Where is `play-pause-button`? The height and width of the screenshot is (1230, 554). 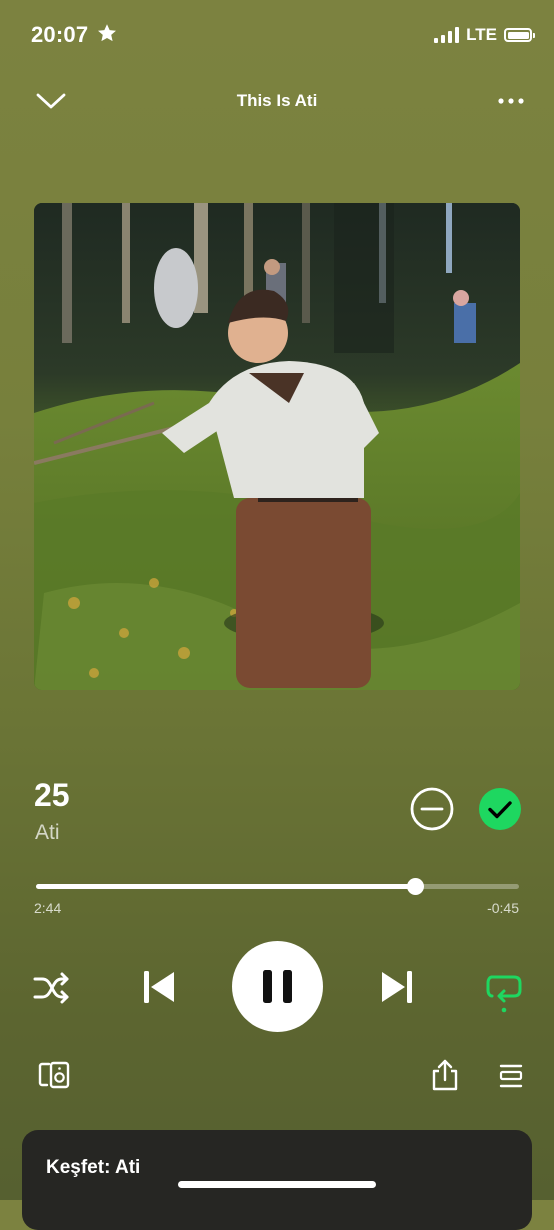 play-pause-button is located at coordinates (277, 986).